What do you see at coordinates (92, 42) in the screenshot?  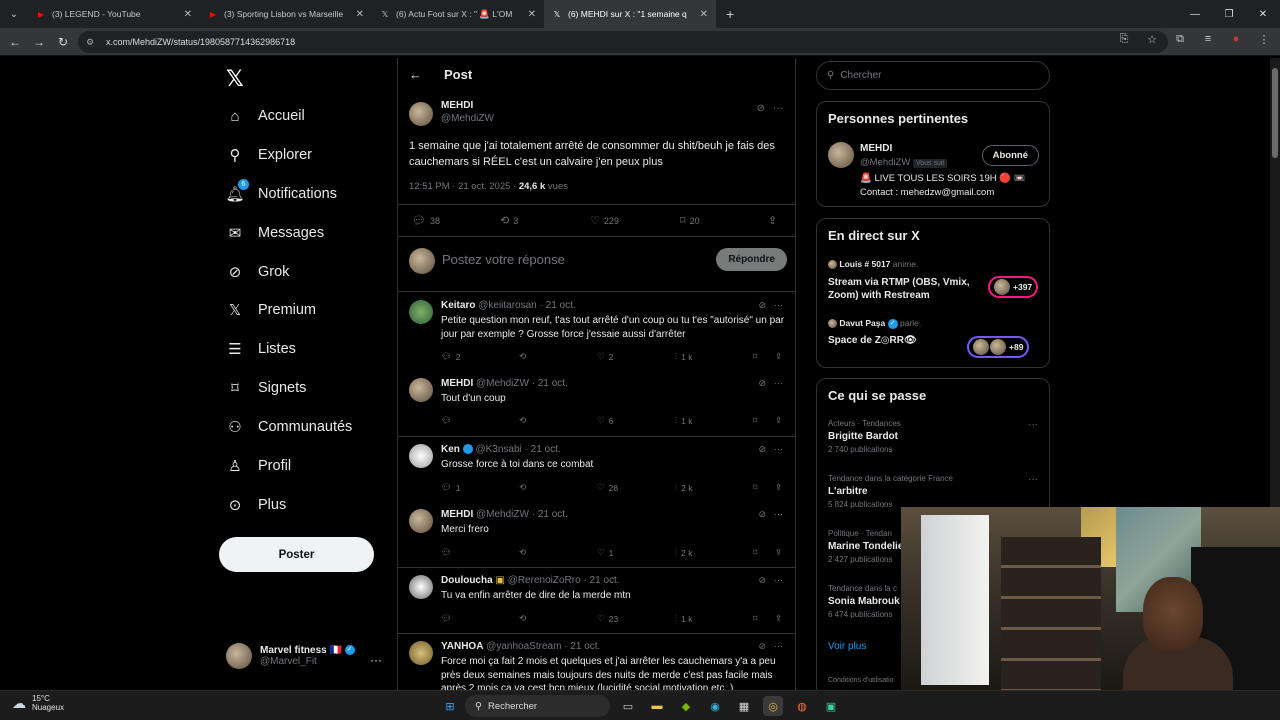 I see `site-info-icon: ⚙` at bounding box center [92, 42].